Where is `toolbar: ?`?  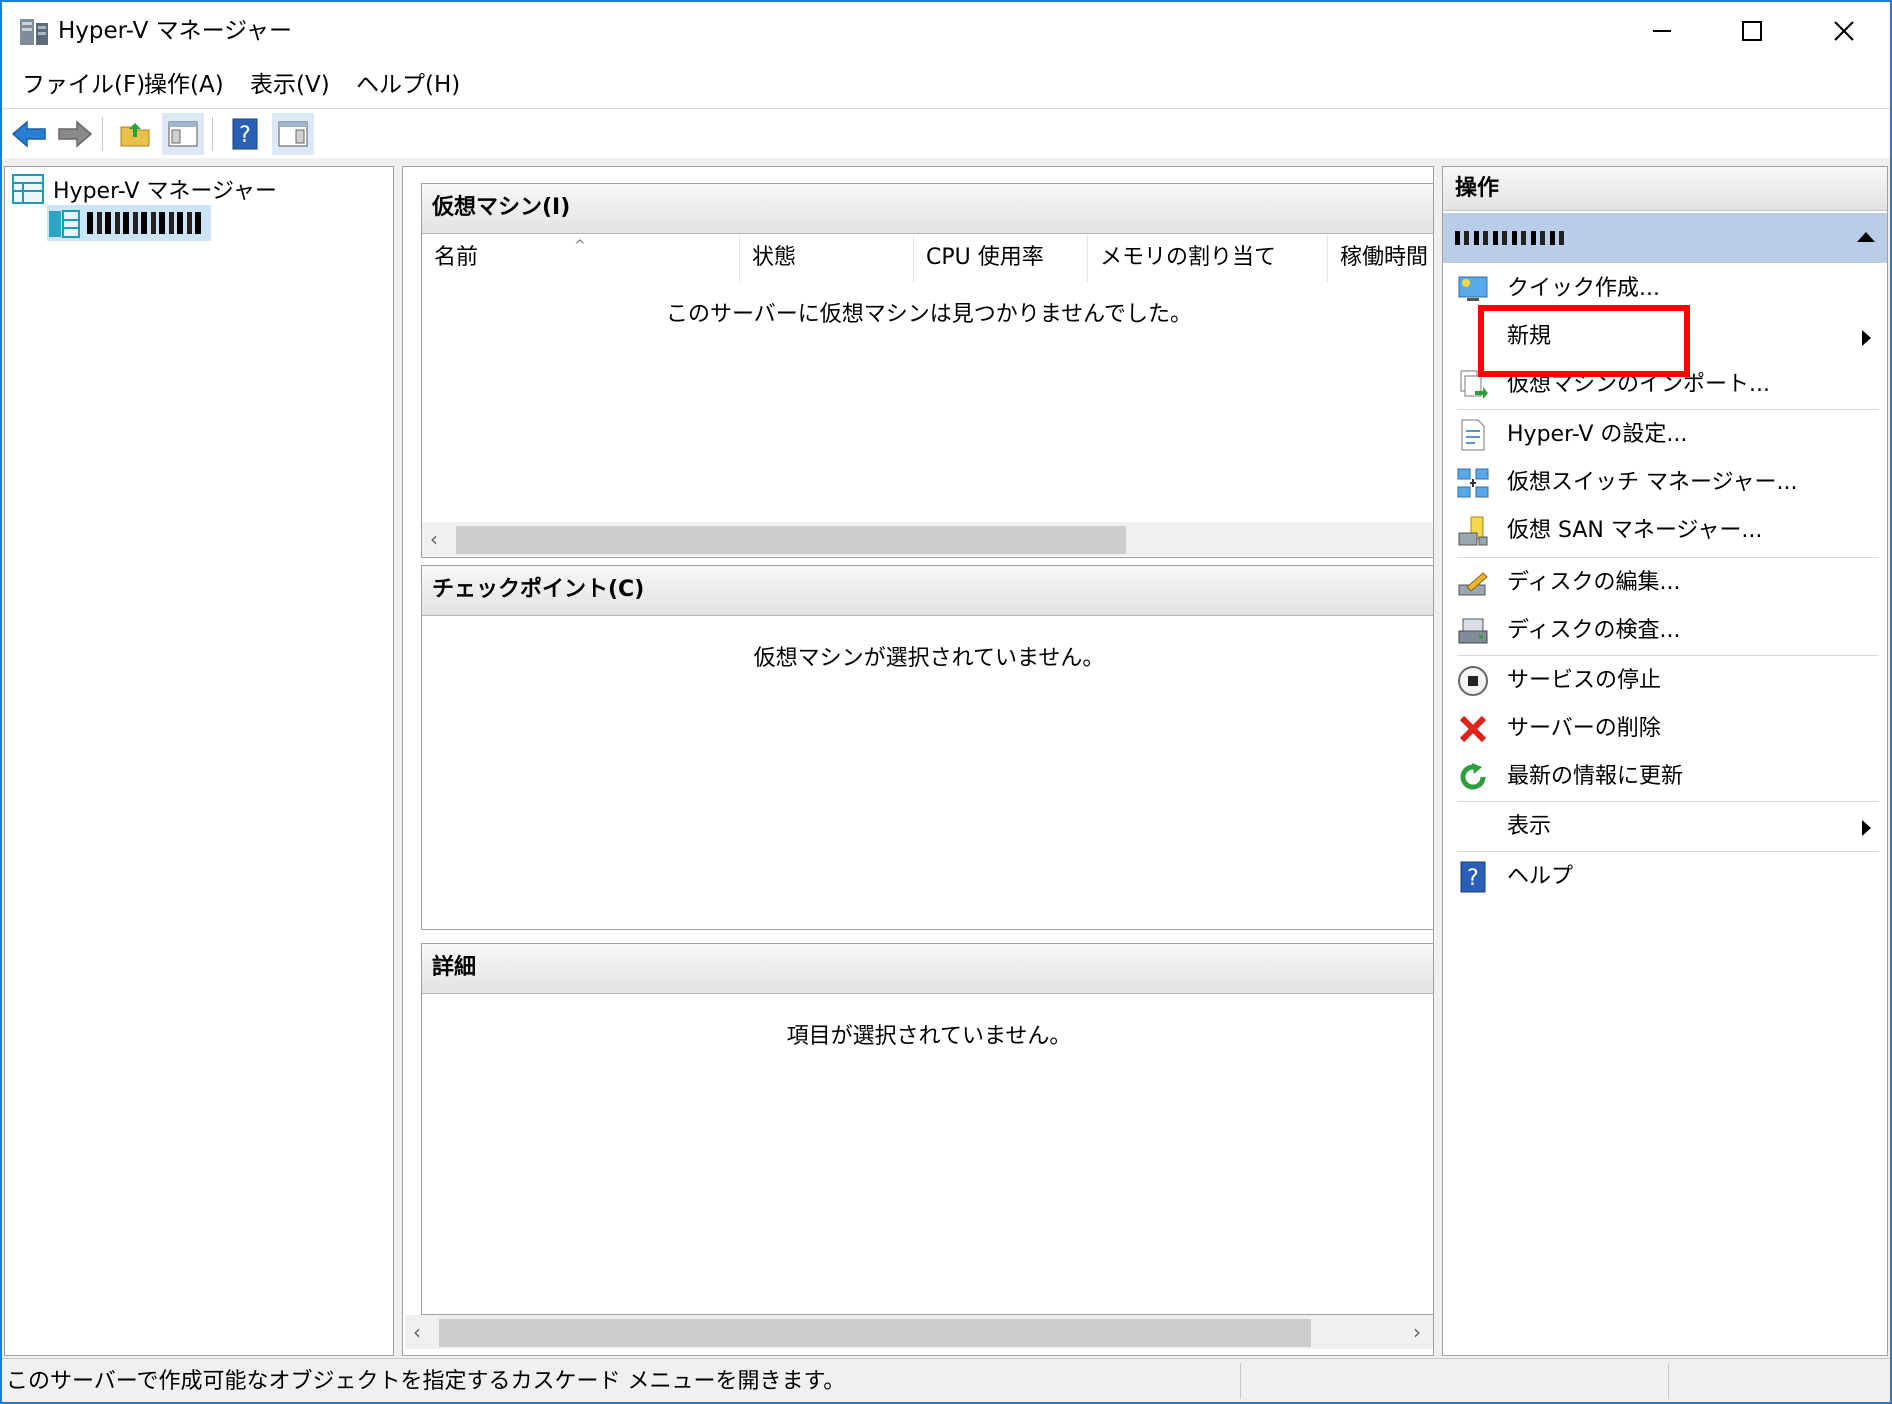
toolbar: ? is located at coordinates (946, 133).